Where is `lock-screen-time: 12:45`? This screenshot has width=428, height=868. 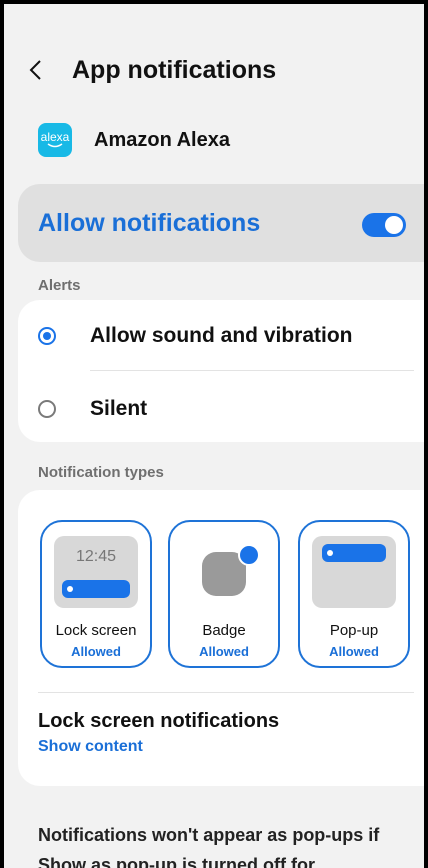 lock-screen-time: 12:45 is located at coordinates (96, 556).